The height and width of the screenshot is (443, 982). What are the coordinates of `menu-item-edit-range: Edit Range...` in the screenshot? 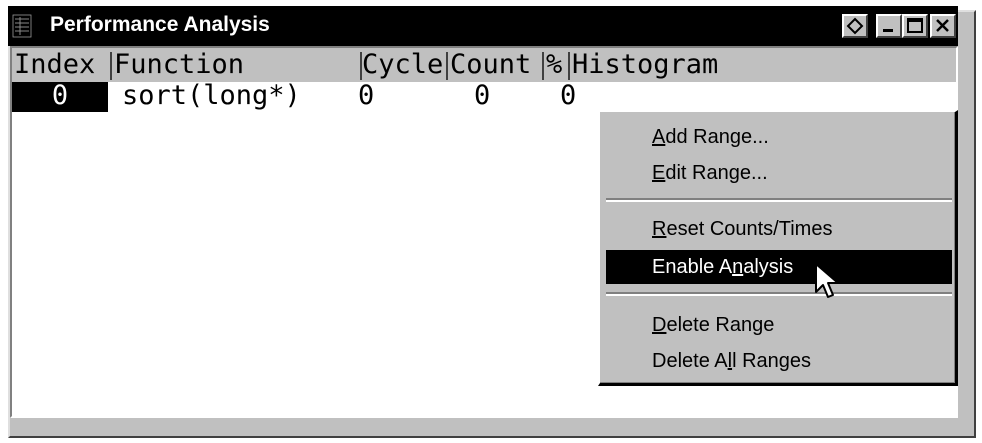 It's located at (779, 173).